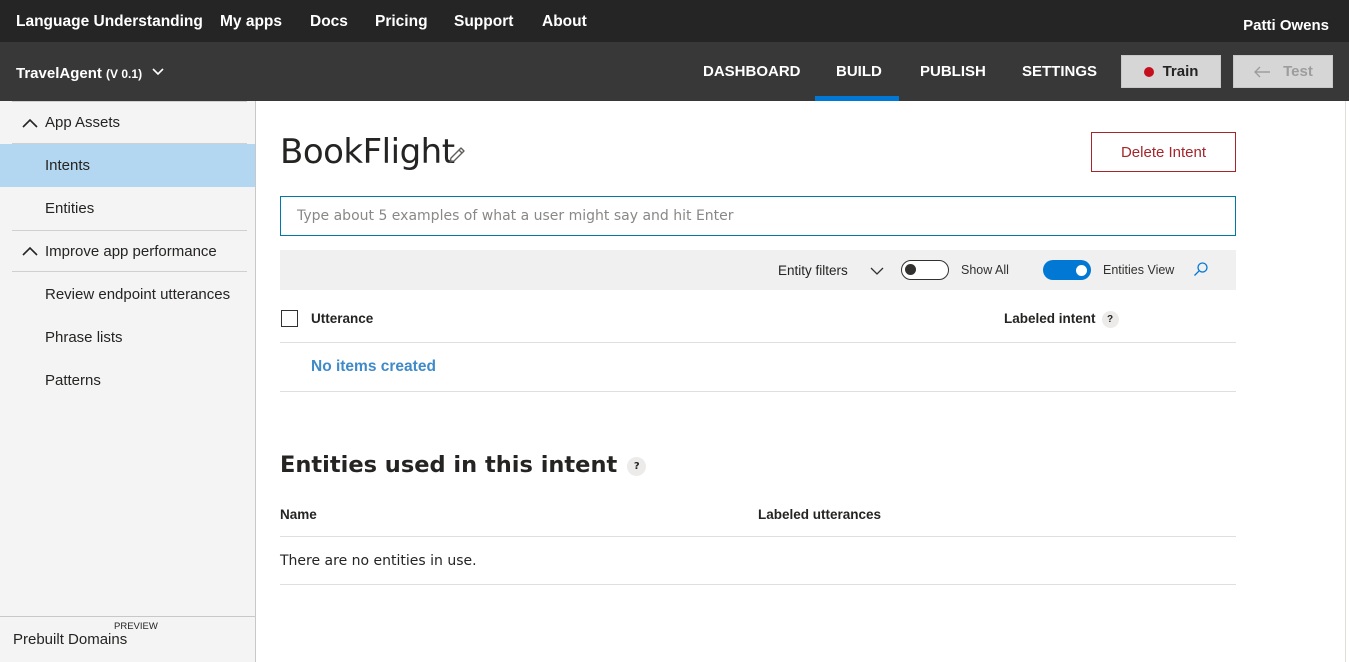 The height and width of the screenshot is (662, 1349). Describe the element at coordinates (342, 318) in the screenshot. I see `column-header-utterance: Utterance` at that location.